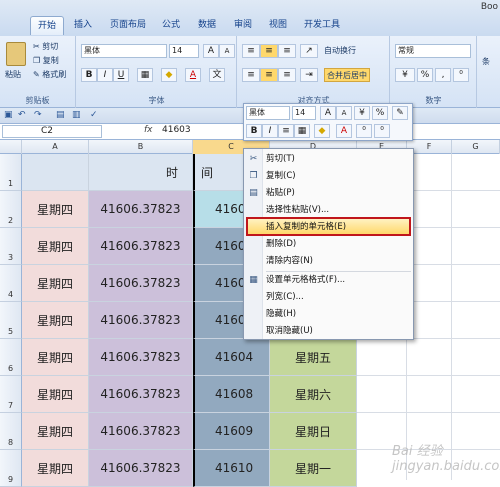  Describe the element at coordinates (141, 209) in the screenshot. I see `cell-b2: 41606.37823` at that location.